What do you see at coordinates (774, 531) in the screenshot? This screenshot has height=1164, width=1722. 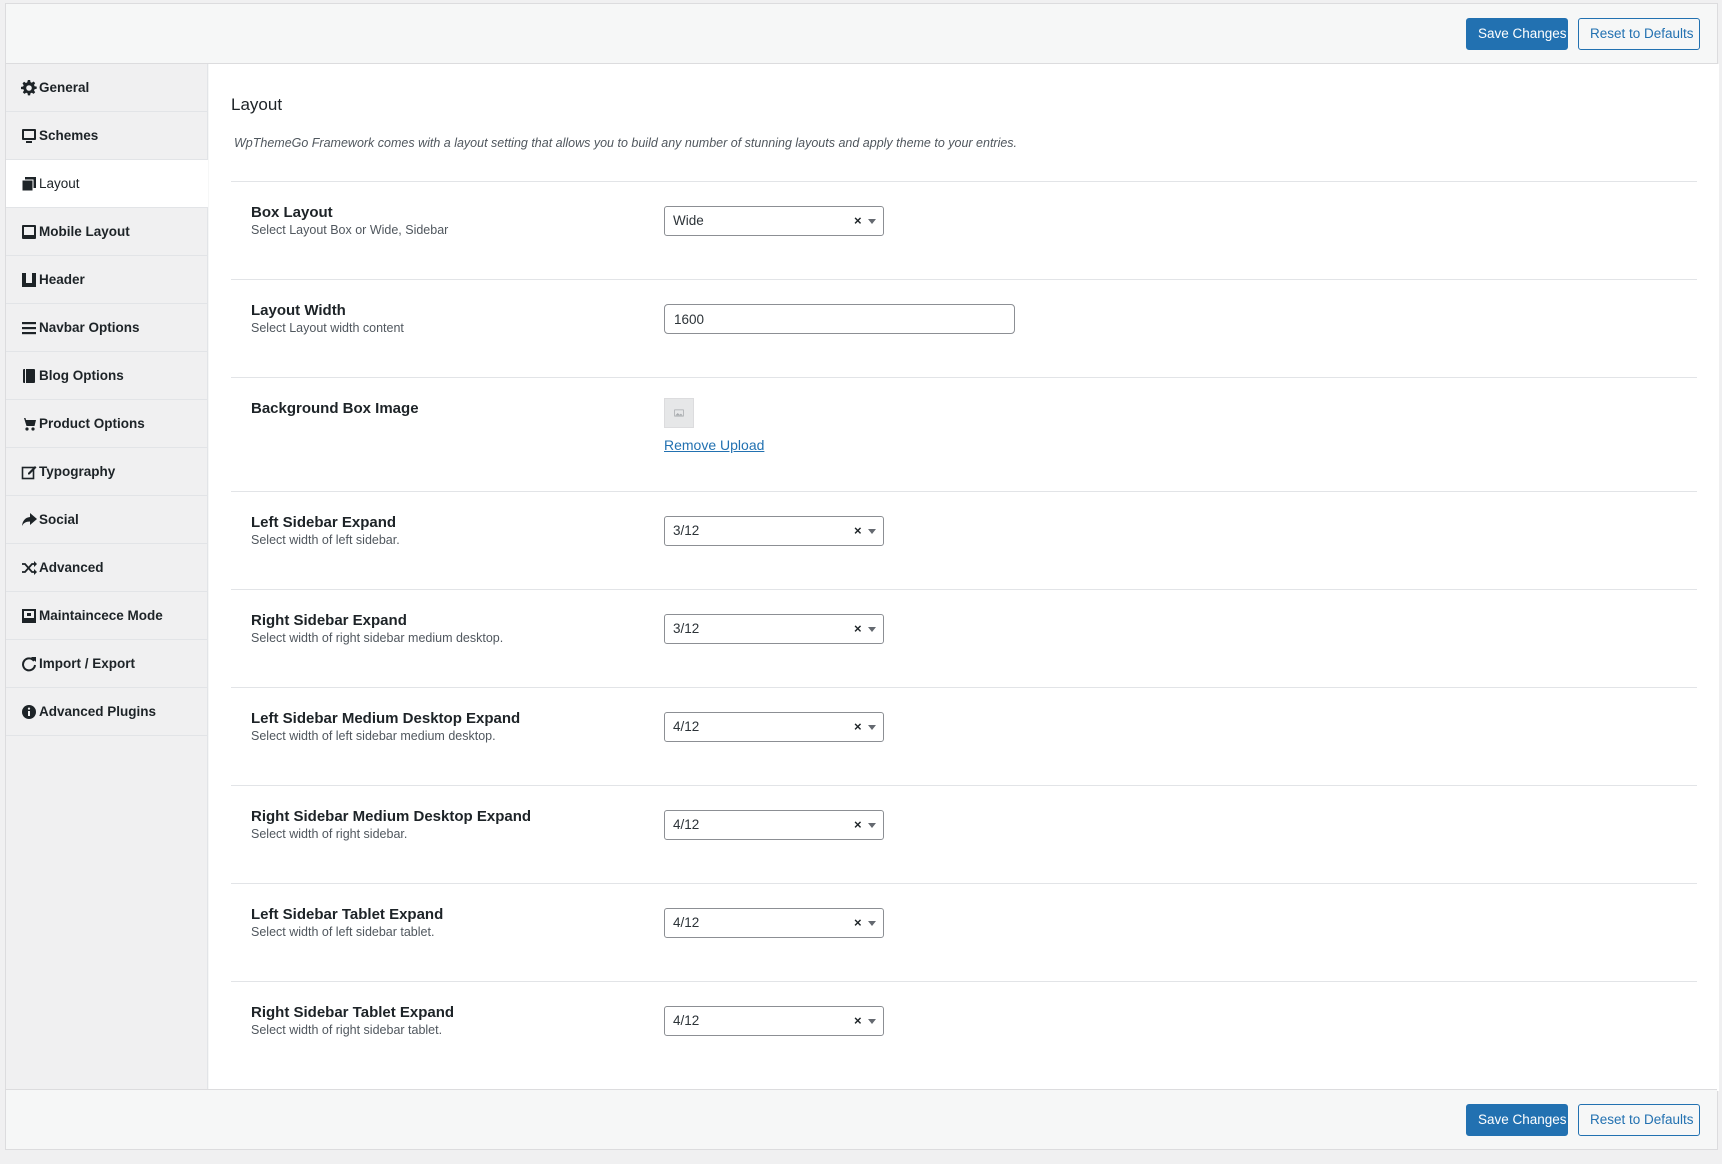 I see `left-sidebar-expand-select: 3/12 ×` at bounding box center [774, 531].